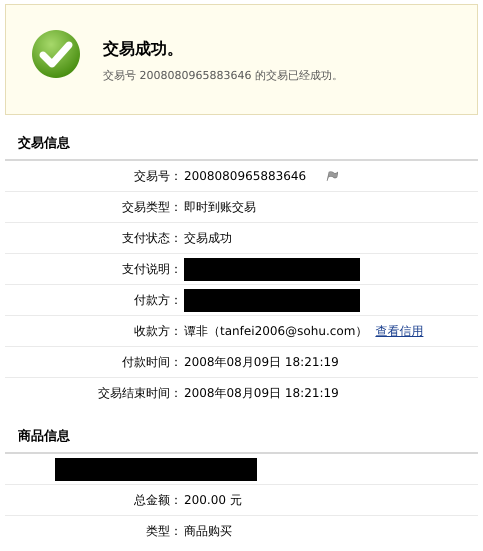  Describe the element at coordinates (245, 176) in the screenshot. I see `field-value: 2008080965883646` at that location.